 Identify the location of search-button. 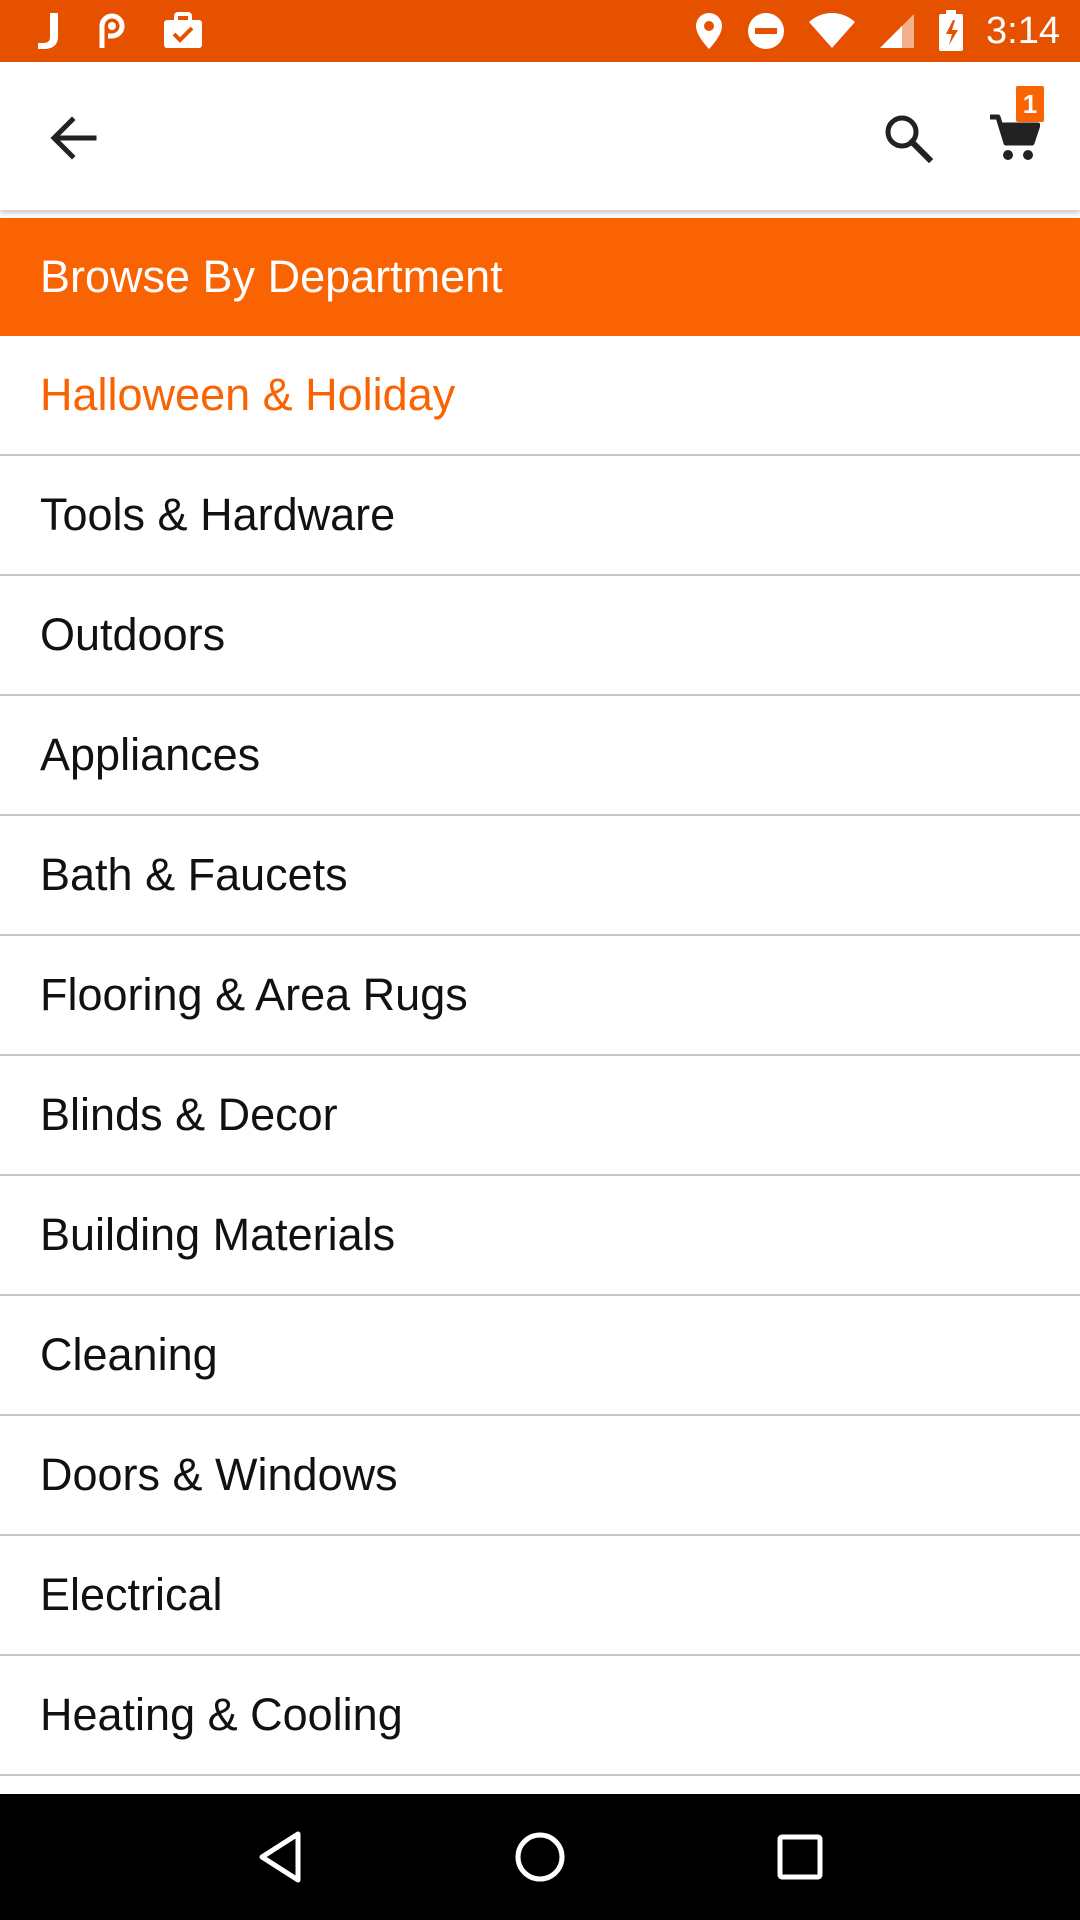
(908, 138).